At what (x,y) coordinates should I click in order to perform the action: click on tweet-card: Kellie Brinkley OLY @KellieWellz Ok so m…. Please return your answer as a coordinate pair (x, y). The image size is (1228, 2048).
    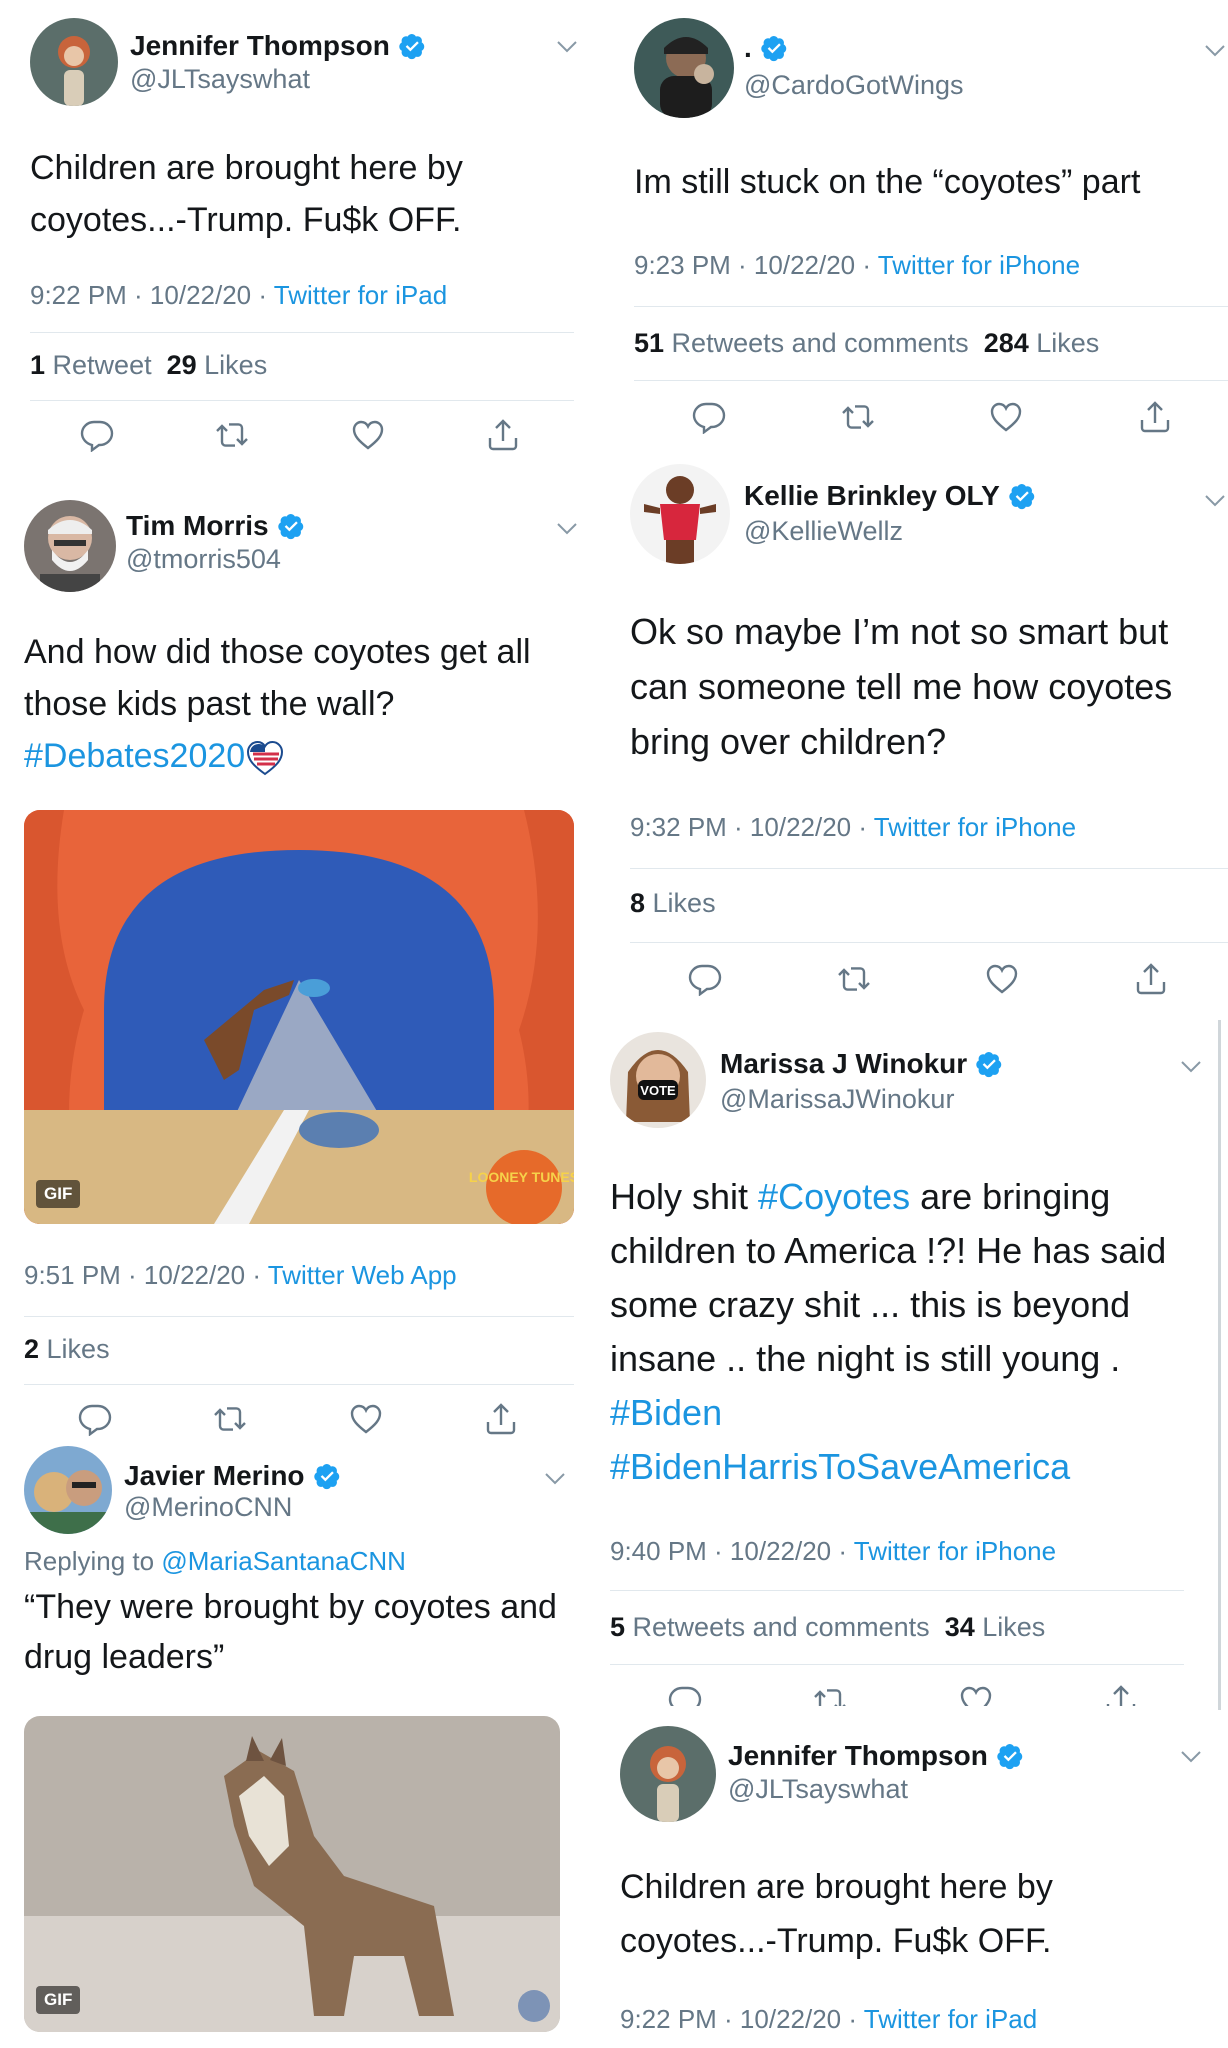
    Looking at the image, I should click on (914, 733).